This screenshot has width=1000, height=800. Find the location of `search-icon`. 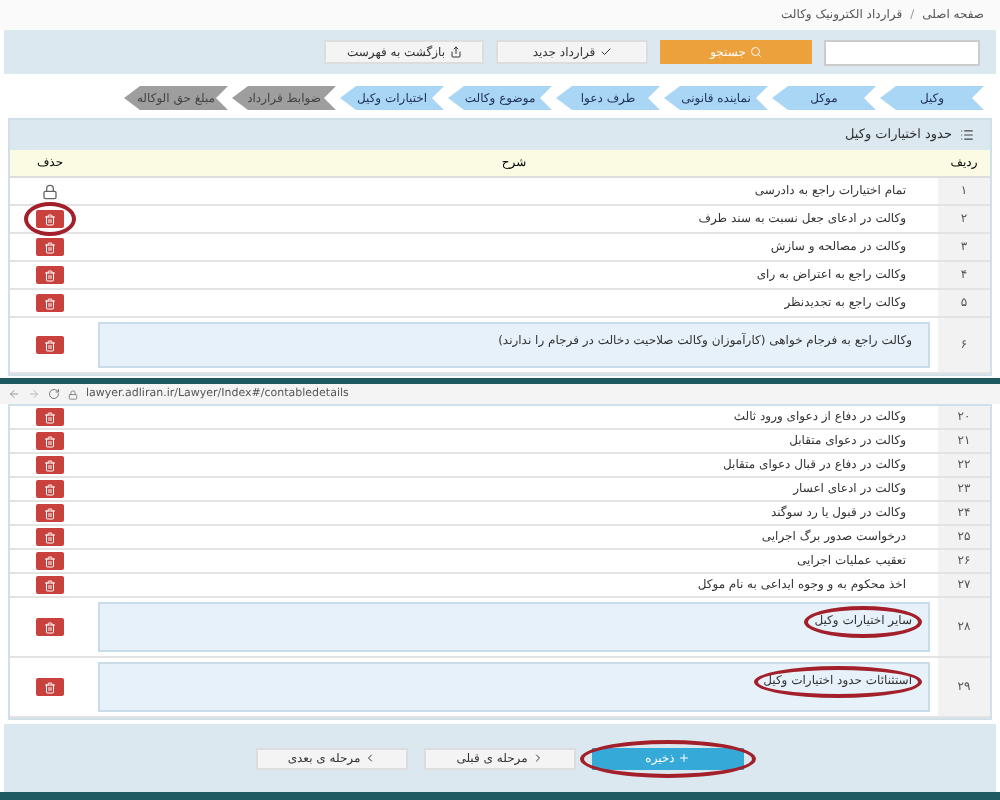

search-icon is located at coordinates (755, 52).